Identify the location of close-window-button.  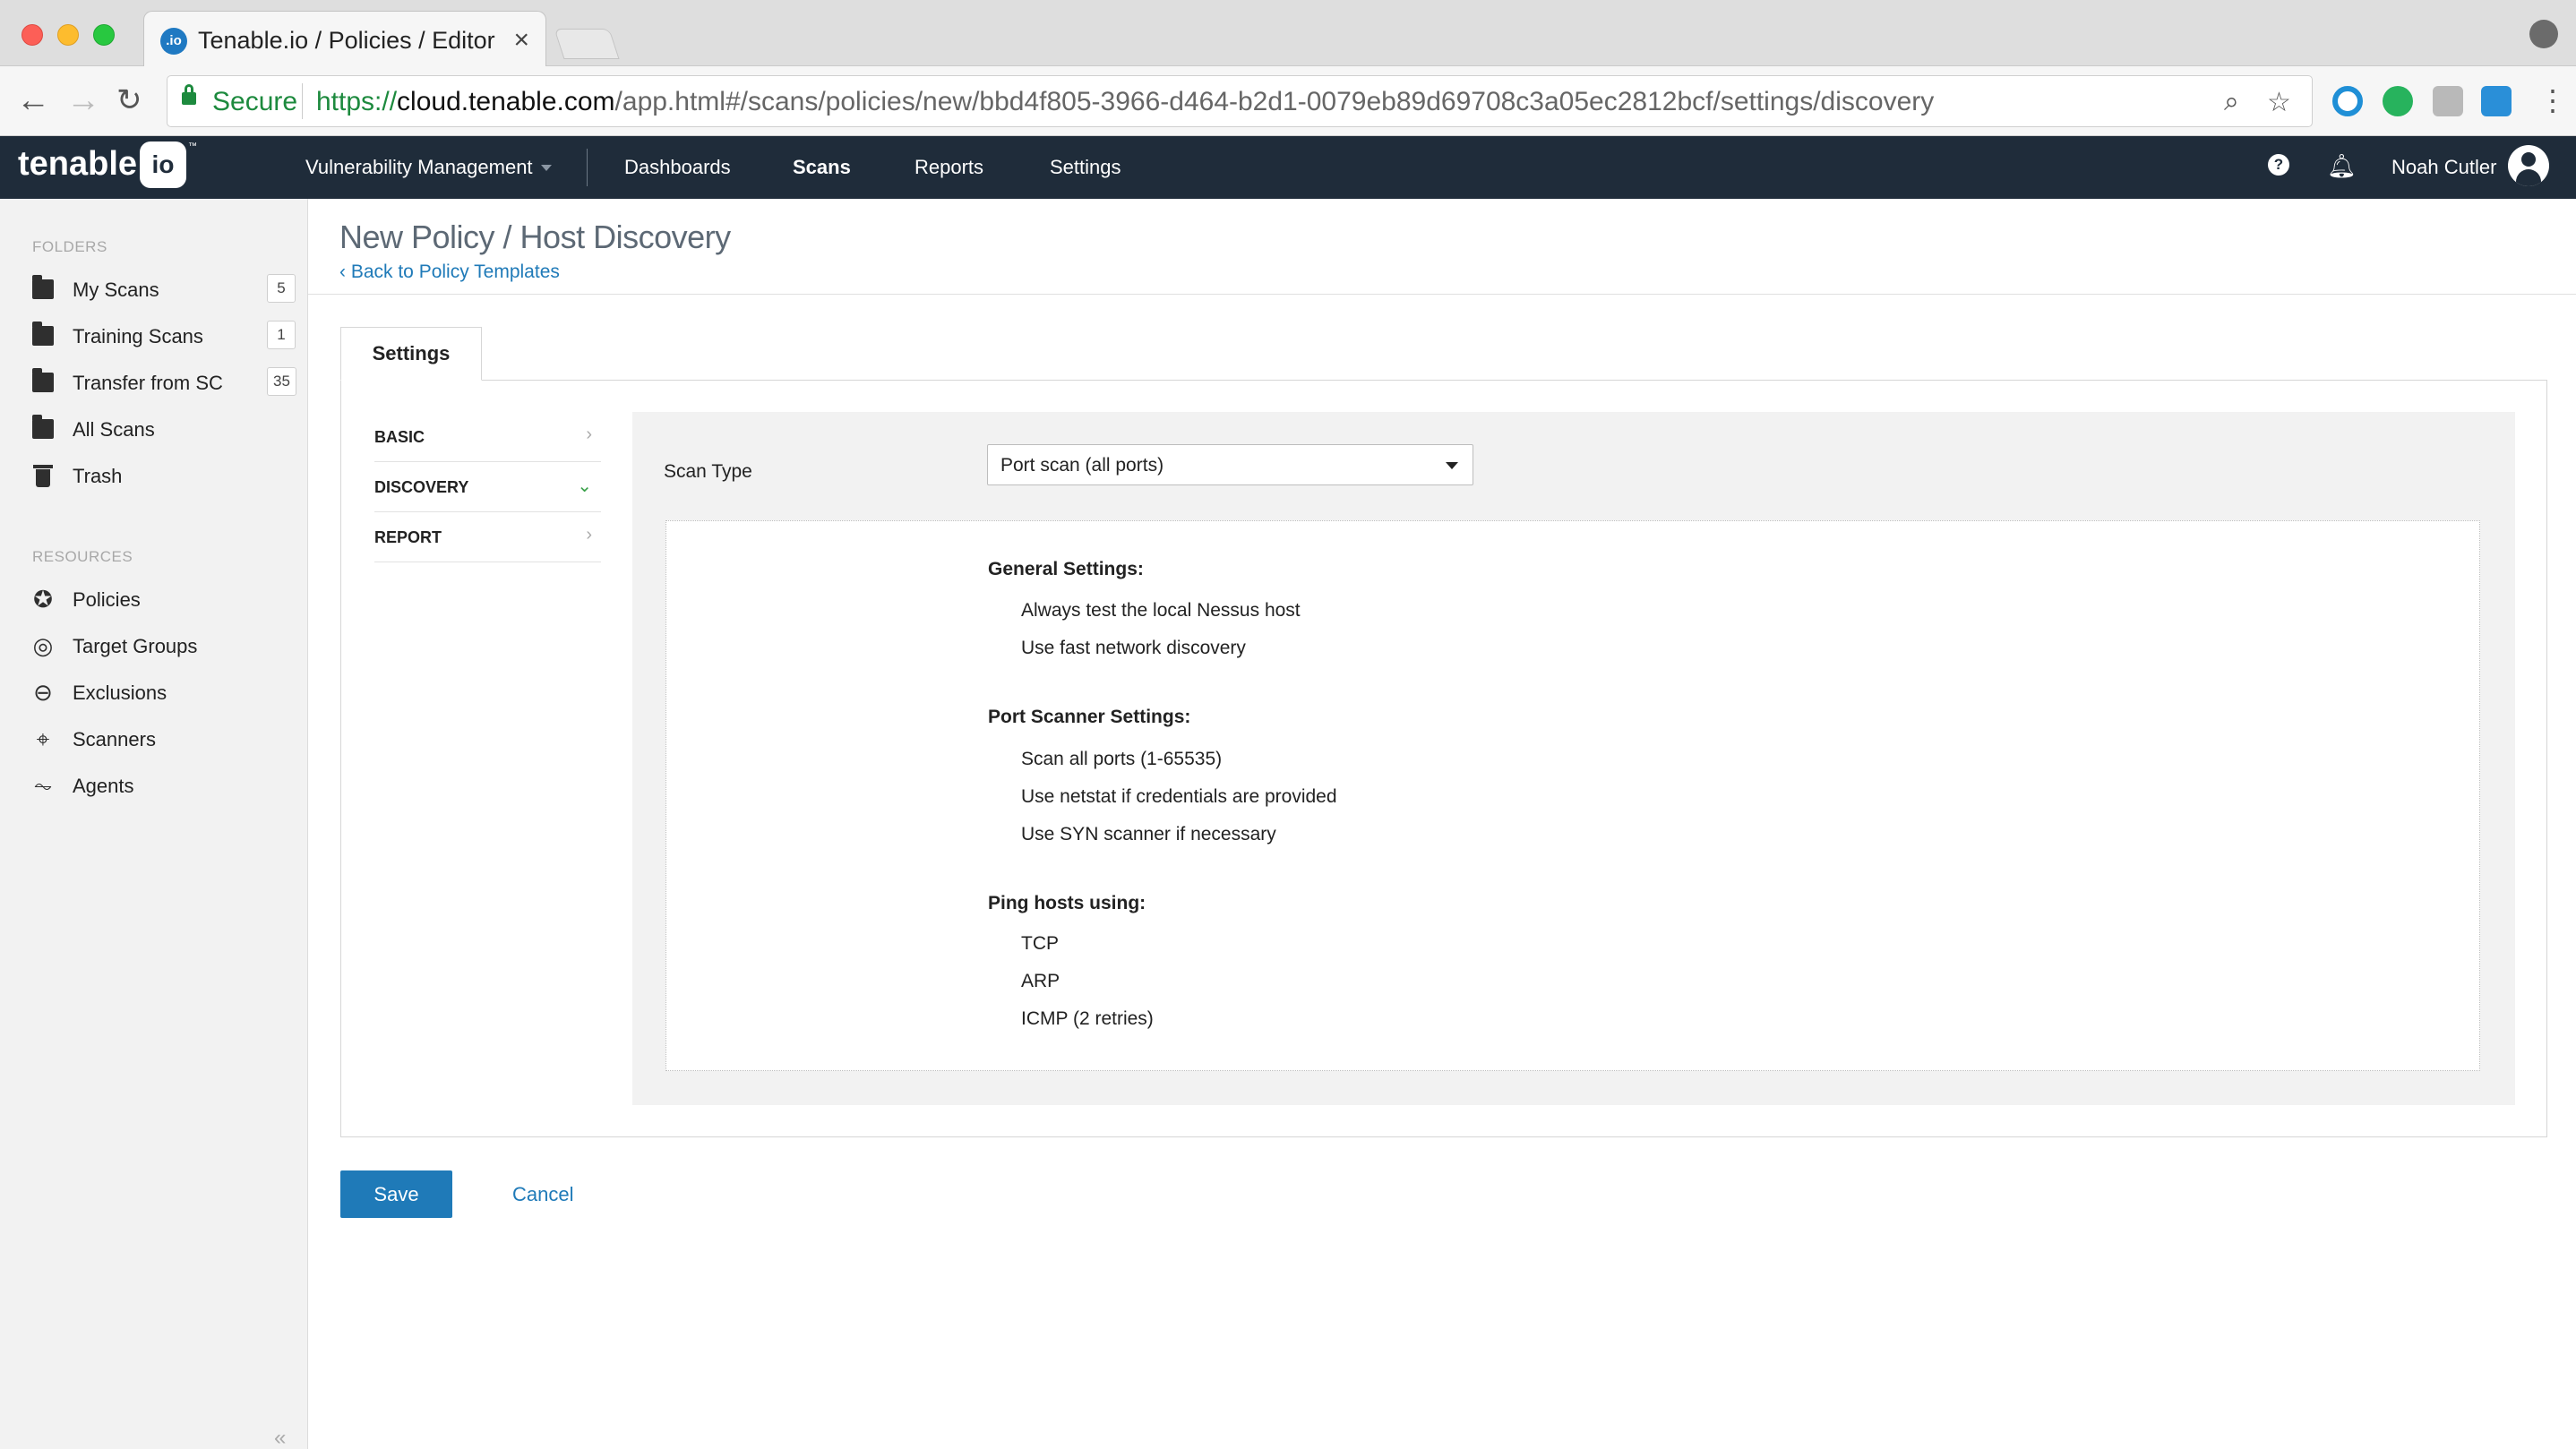
(32, 35).